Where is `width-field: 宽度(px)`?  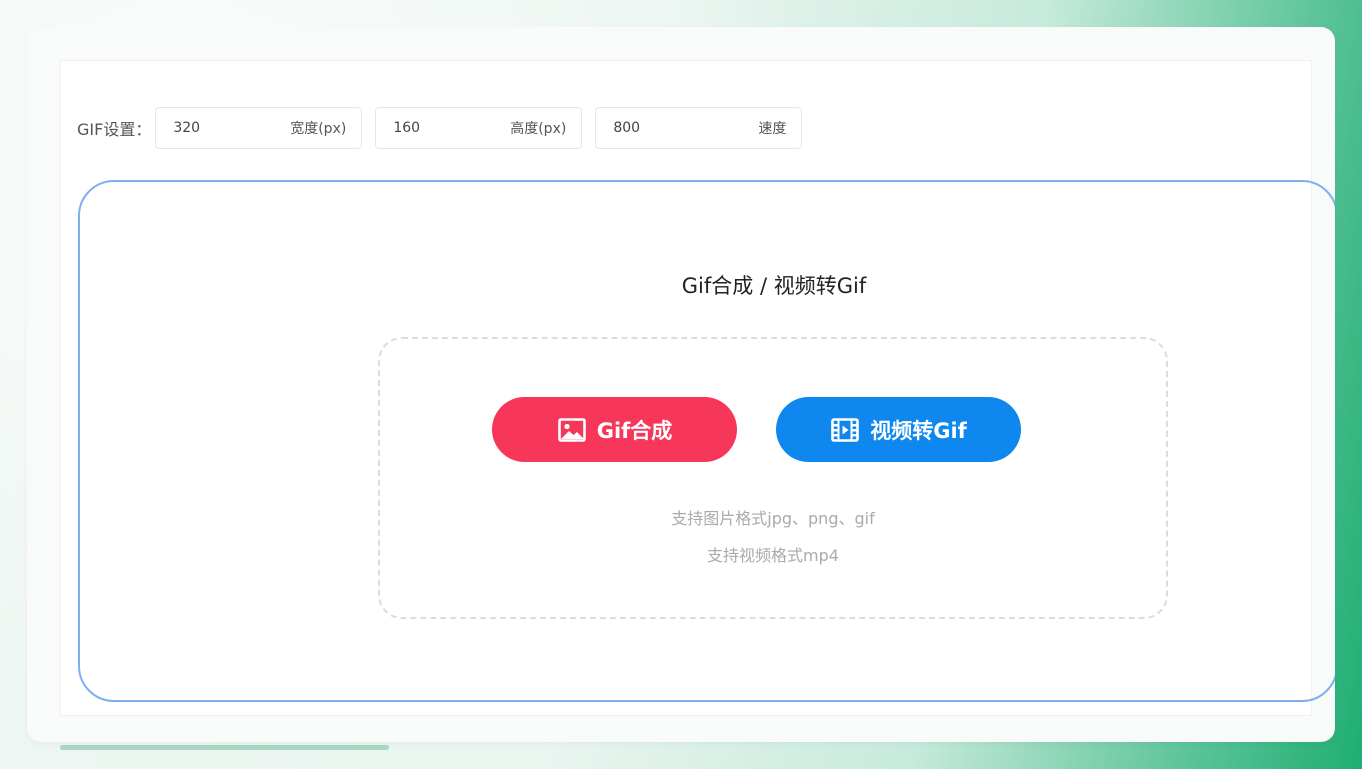 width-field: 宽度(px) is located at coordinates (259, 128).